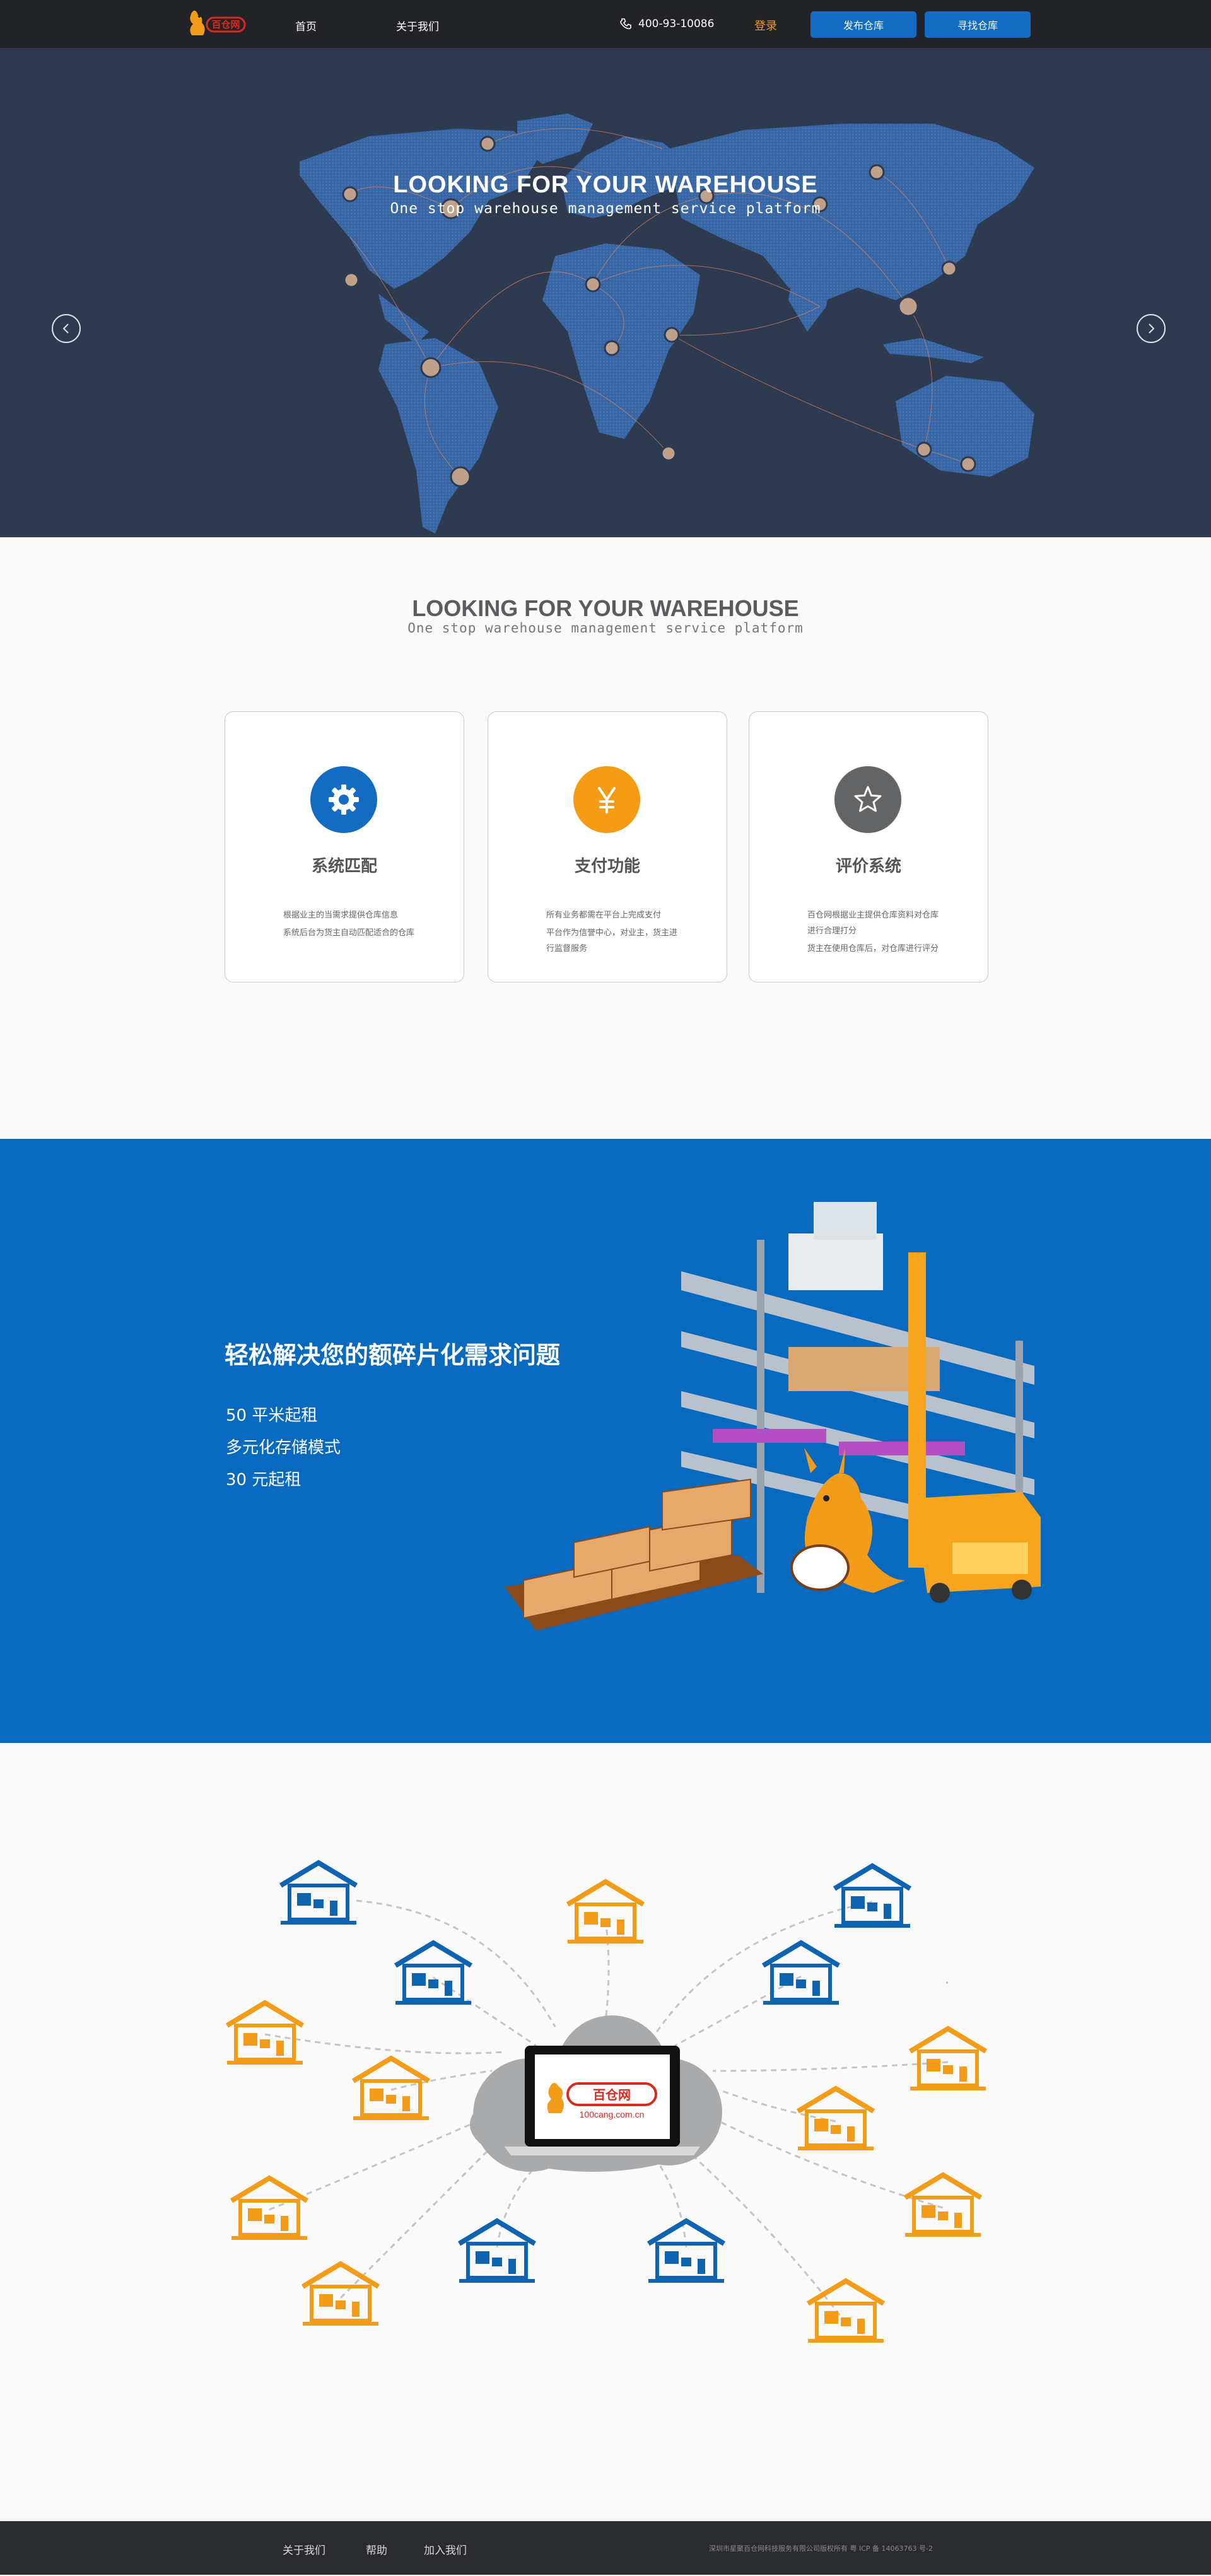  What do you see at coordinates (873, 949) in the screenshot?
I see `feature-card-desc-line: 货主在使用仓库后，对仓库进行评分` at bounding box center [873, 949].